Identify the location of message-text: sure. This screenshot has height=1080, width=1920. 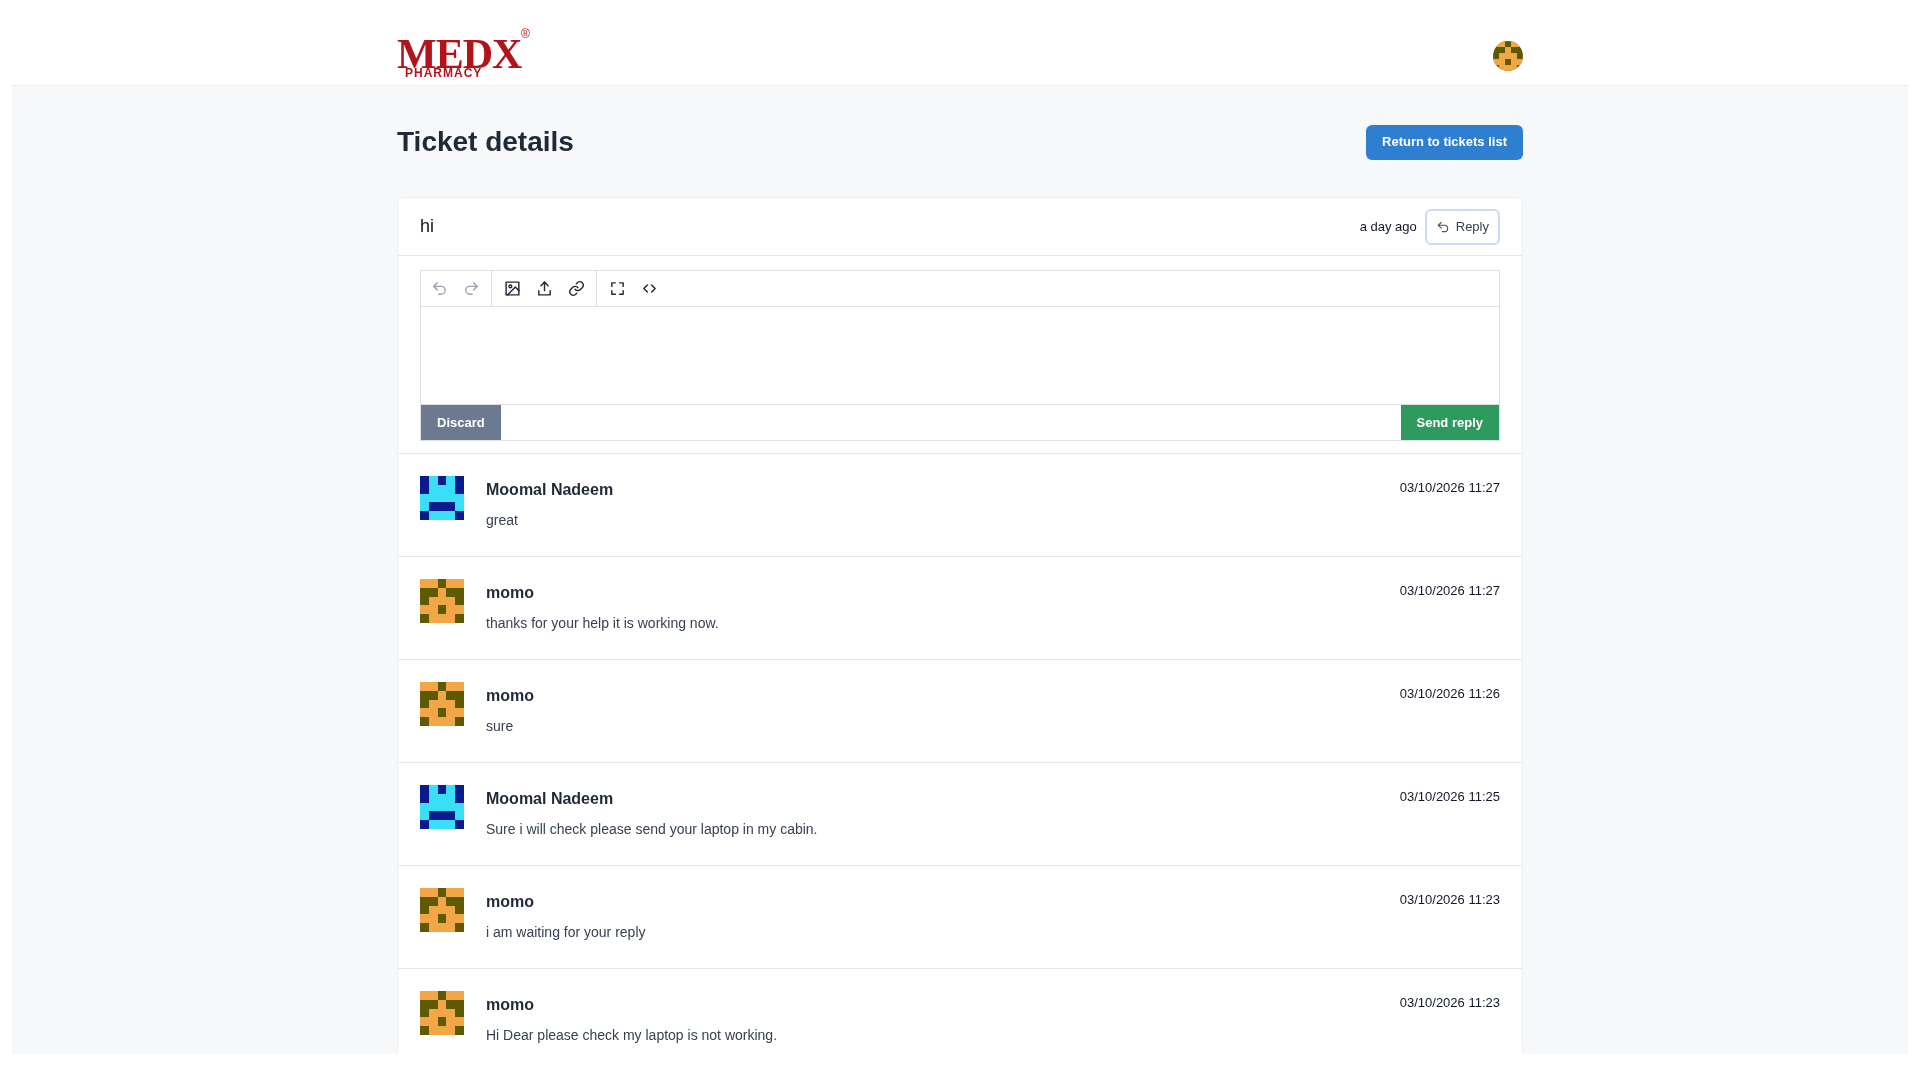
(500, 726).